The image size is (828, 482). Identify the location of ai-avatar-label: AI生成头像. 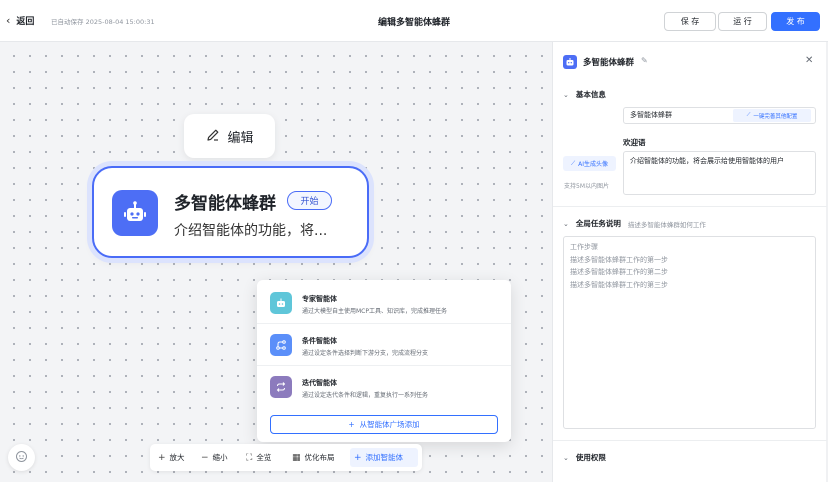
(593, 164).